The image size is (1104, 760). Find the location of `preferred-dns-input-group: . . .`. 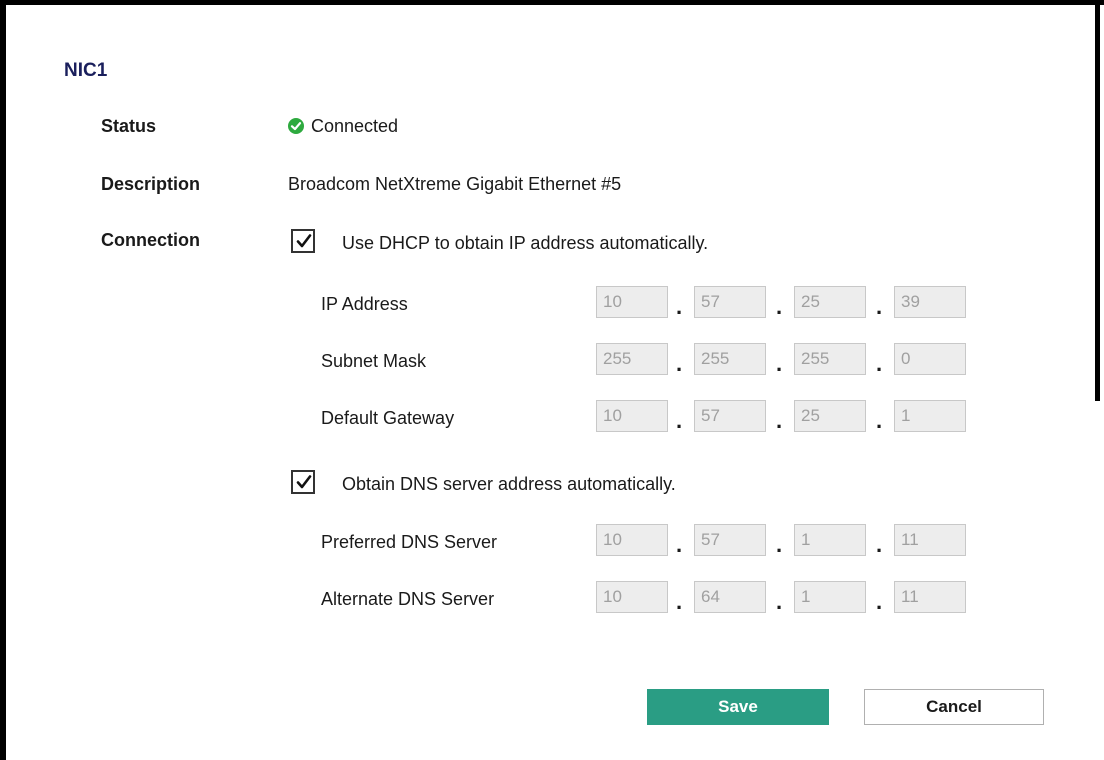

preferred-dns-input-group: . . . is located at coordinates (786, 541).